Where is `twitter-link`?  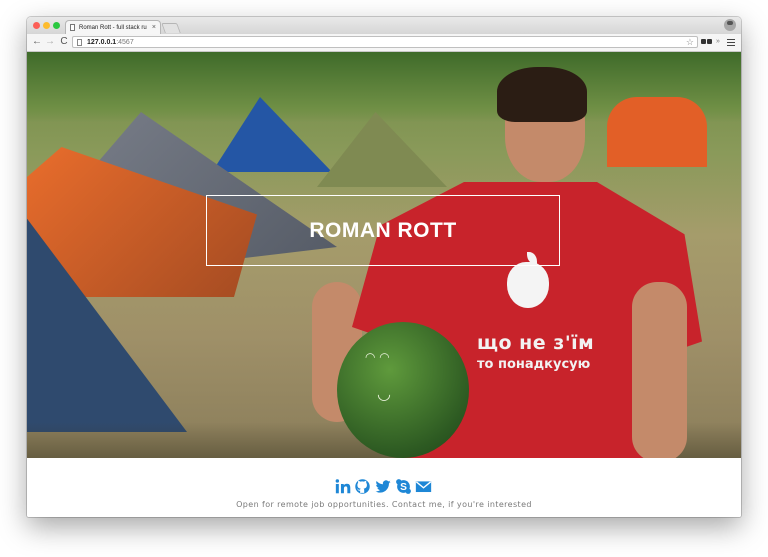 twitter-link is located at coordinates (383, 486).